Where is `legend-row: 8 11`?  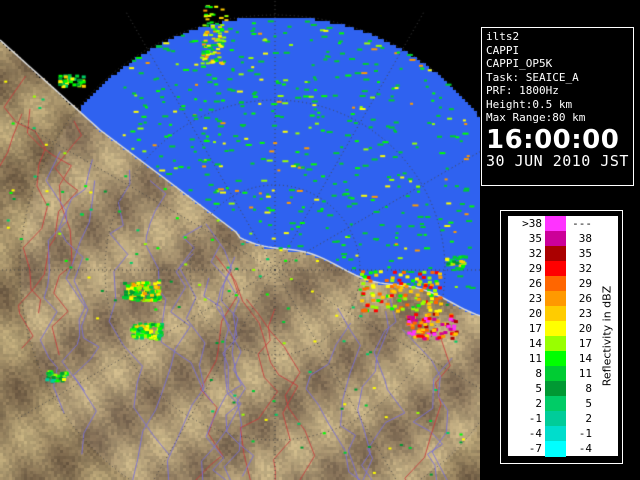 legend-row: 8 11 is located at coordinates (563, 374).